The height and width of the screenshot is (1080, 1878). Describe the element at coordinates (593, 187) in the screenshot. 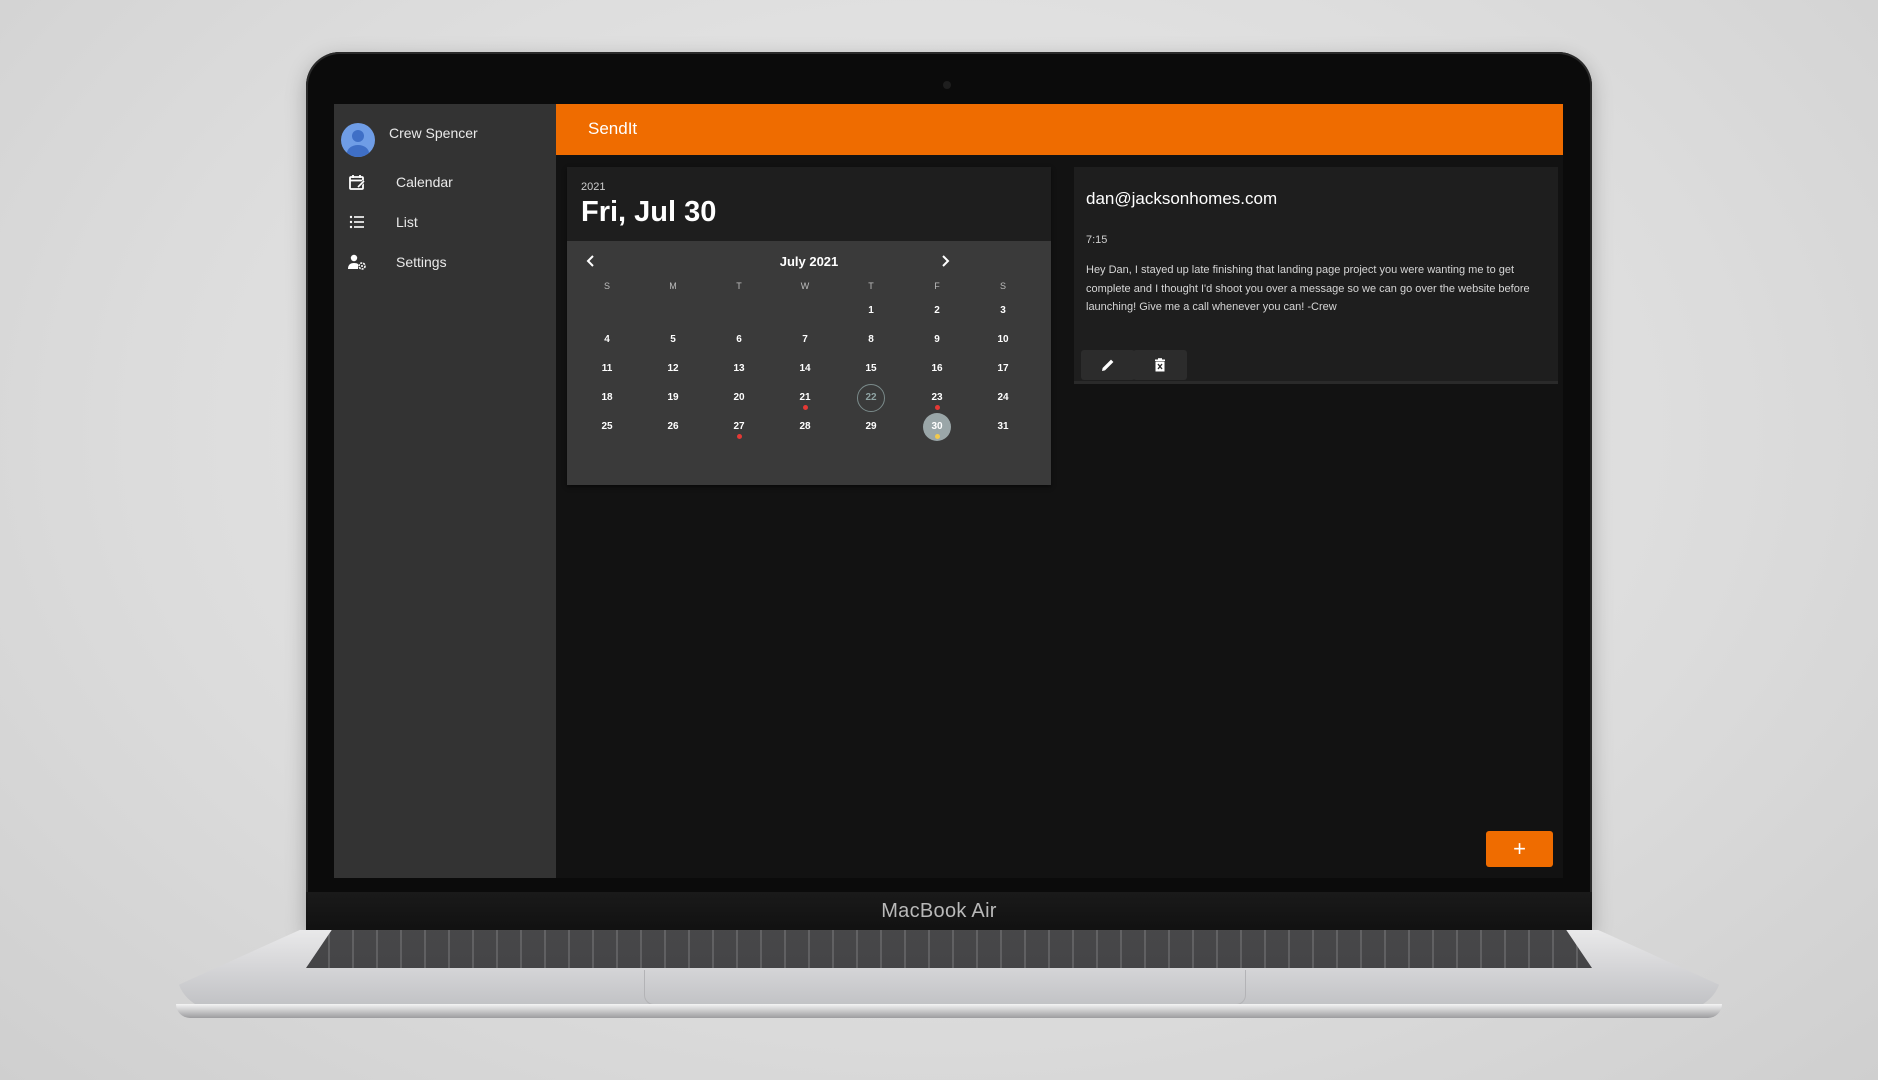

I see `selected-year: 2021` at that location.